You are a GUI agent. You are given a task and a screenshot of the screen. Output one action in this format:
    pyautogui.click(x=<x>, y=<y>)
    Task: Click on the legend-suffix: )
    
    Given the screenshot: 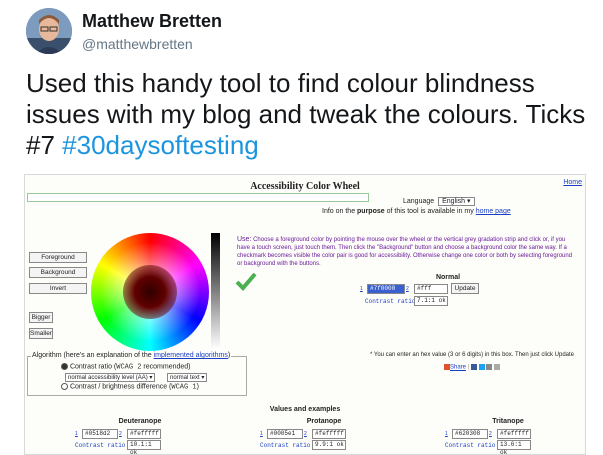 What is the action you would take?
    pyautogui.click(x=229, y=355)
    